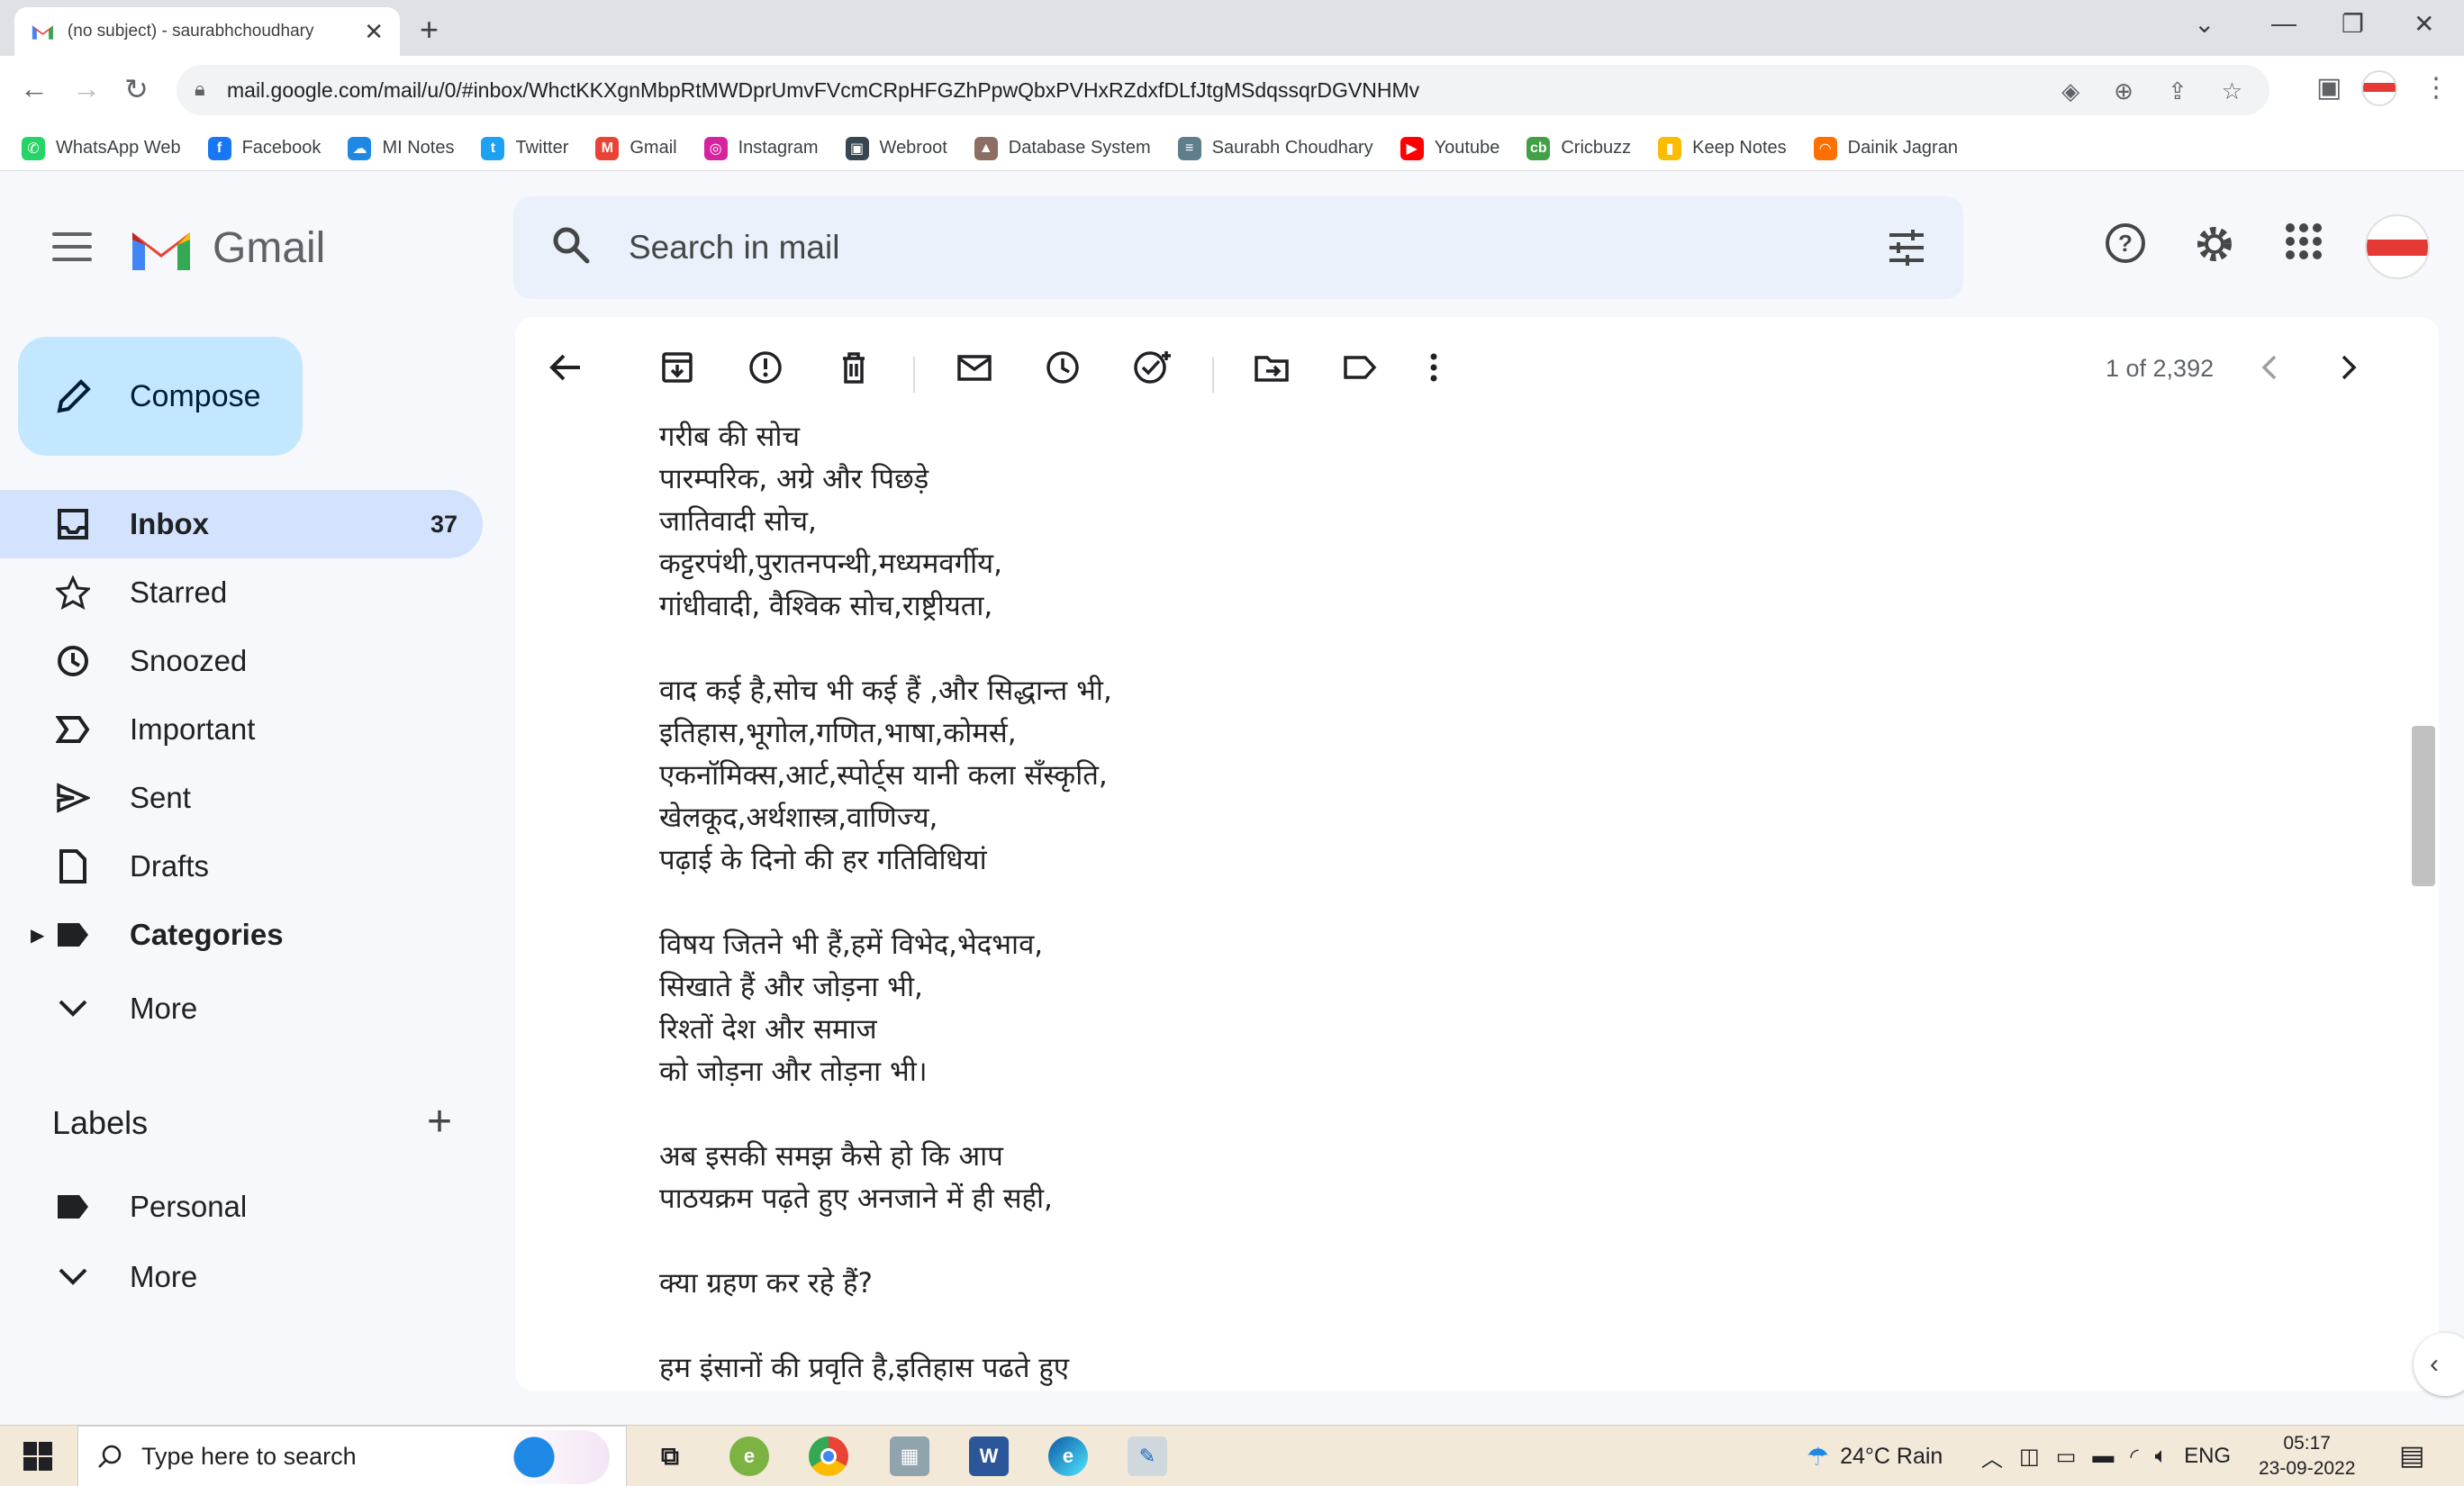  I want to click on search-input: Search in mail, so click(734, 248).